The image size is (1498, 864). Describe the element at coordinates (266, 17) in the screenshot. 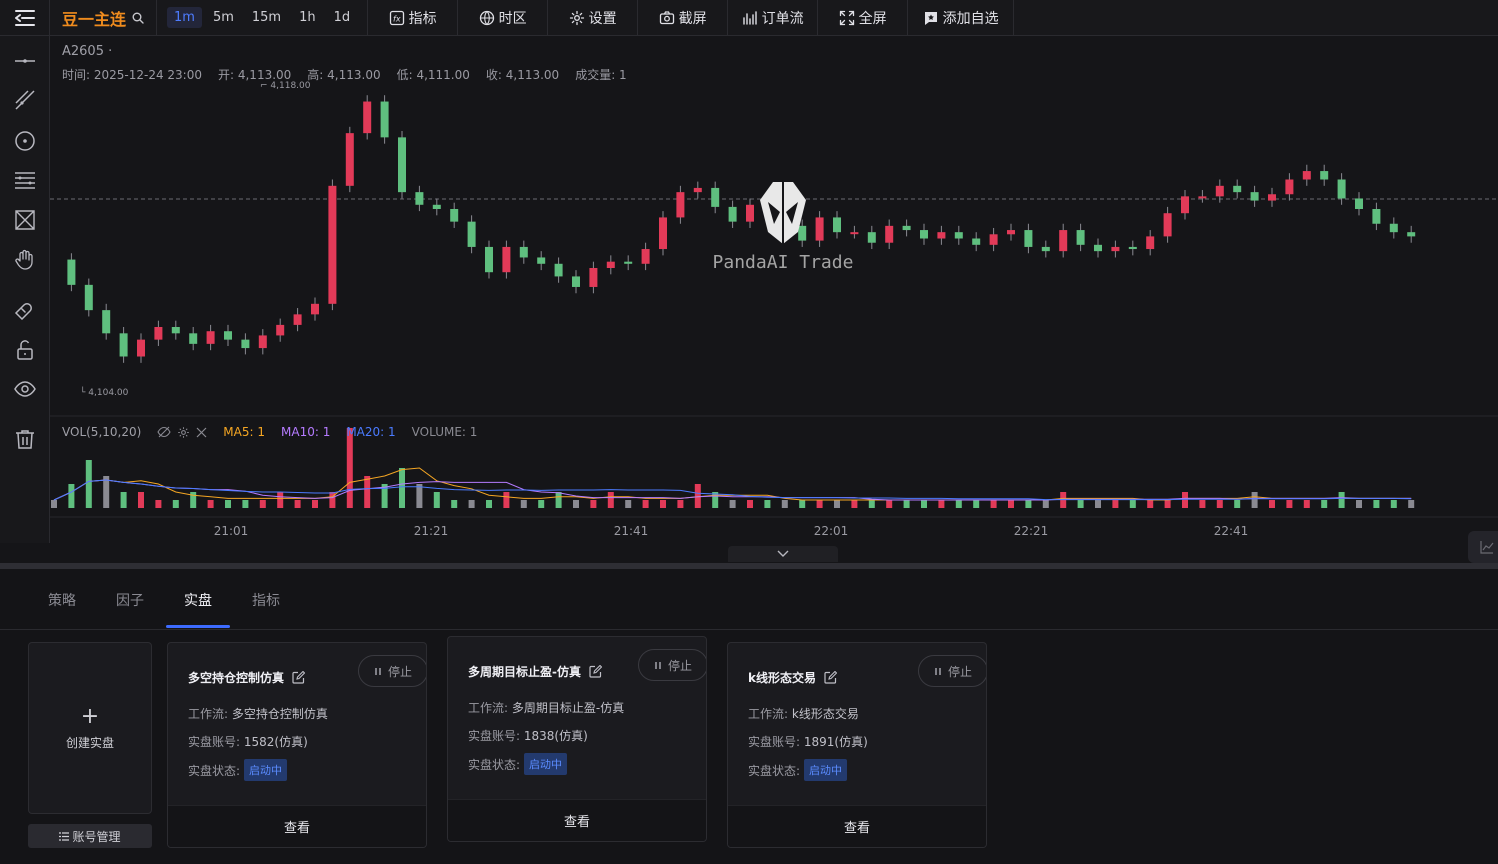

I see `interval-15m: 15m` at that location.